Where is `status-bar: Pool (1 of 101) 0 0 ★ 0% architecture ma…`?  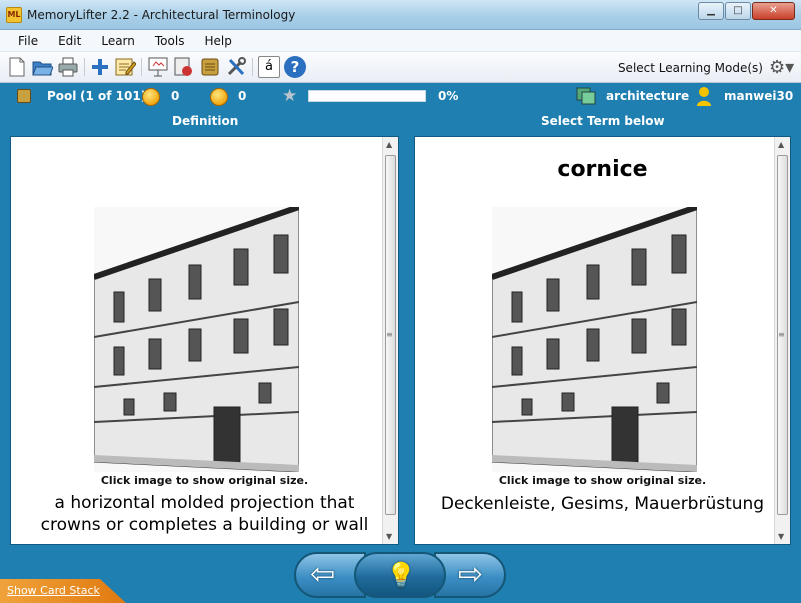 status-bar: Pool (1 of 101) 0 0 ★ 0% architecture ma… is located at coordinates (400, 97).